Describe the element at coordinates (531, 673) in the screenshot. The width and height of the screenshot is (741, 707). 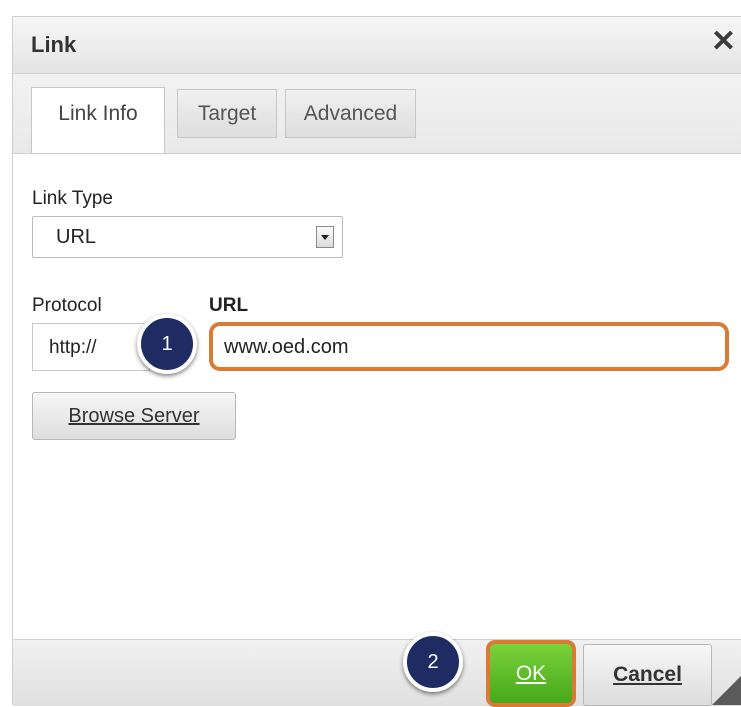
I see `ok-button: OK` at that location.